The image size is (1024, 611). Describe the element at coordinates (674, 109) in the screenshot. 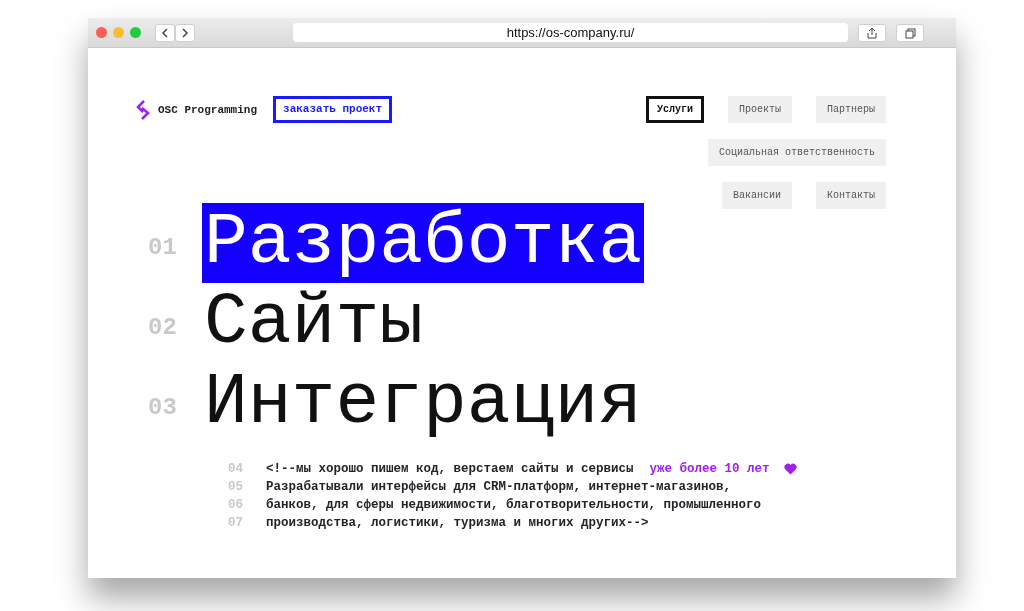

I see `nav-link-button: Услуги` at that location.